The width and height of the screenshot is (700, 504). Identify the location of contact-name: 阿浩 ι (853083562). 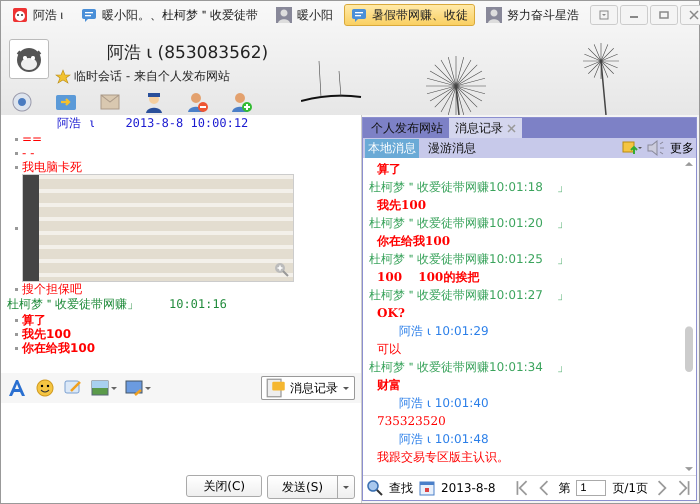
(187, 53).